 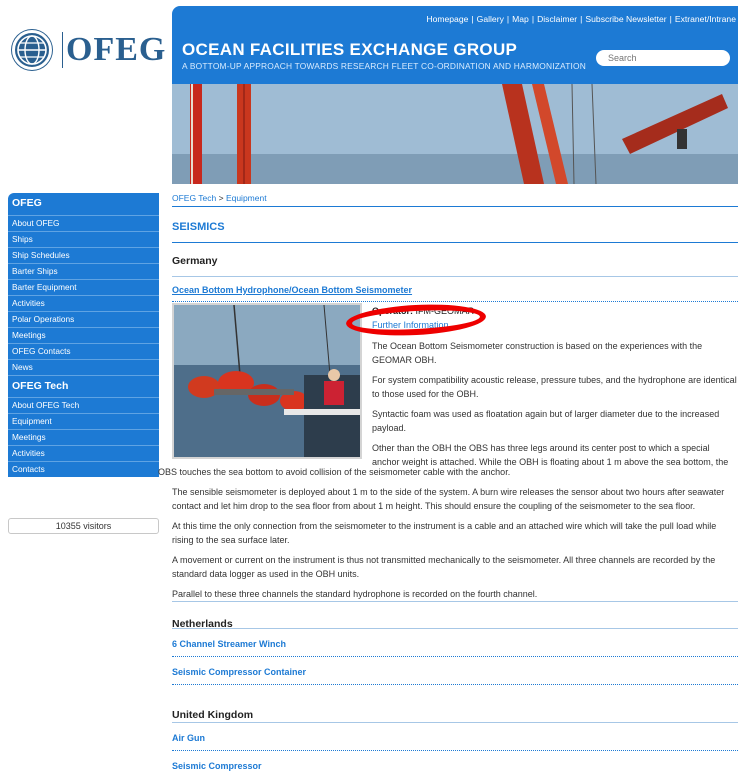 I want to click on visitor-counter: 10355 visitors, so click(x=83, y=526).